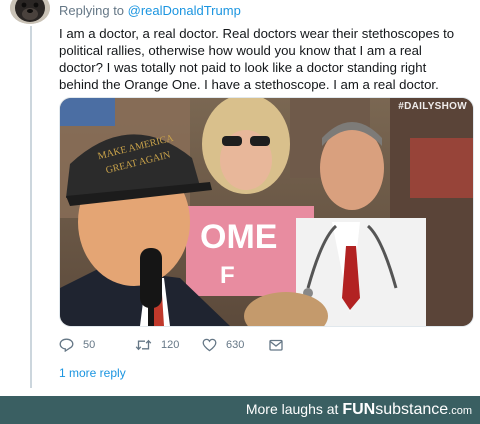 This screenshot has width=480, height=424. What do you see at coordinates (31, 207) in the screenshot?
I see `thread-line` at bounding box center [31, 207].